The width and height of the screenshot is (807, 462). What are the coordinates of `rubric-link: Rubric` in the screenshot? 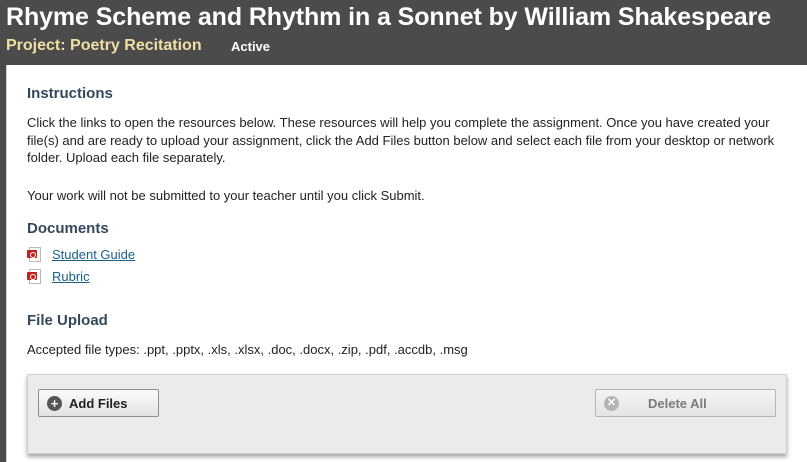 It's located at (71, 276).